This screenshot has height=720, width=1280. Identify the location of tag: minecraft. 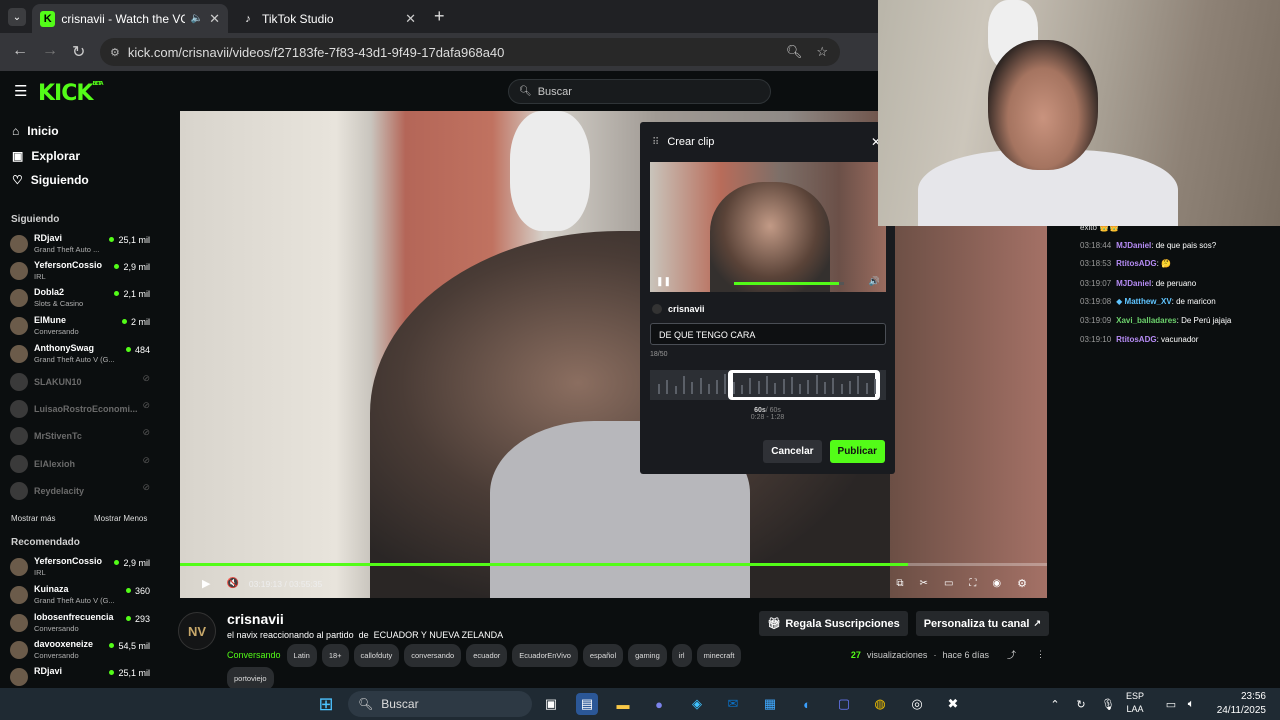
(719, 655).